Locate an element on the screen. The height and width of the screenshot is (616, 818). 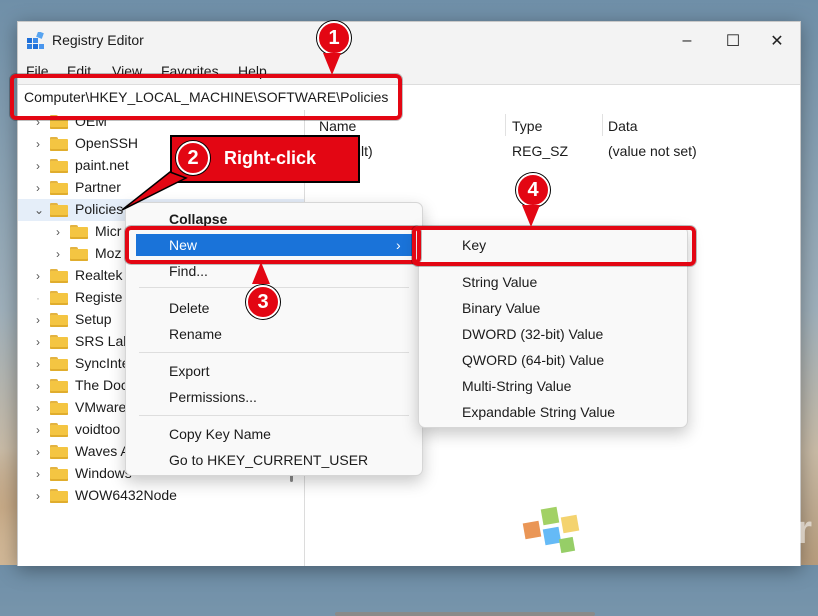
tree-line-icon: · is located at coordinates (38, 298).